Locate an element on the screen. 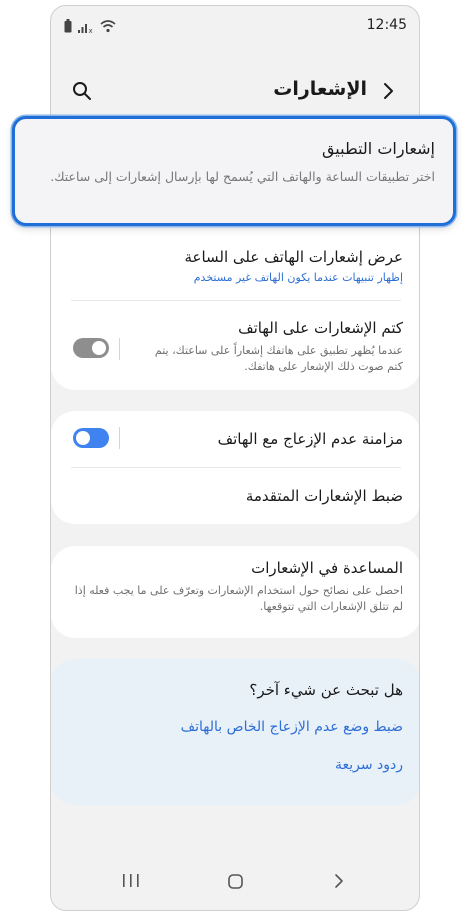 The width and height of the screenshot is (470, 915). advanced-notifications-item: ضبط الإشعارات المتقدمة is located at coordinates (236, 496).